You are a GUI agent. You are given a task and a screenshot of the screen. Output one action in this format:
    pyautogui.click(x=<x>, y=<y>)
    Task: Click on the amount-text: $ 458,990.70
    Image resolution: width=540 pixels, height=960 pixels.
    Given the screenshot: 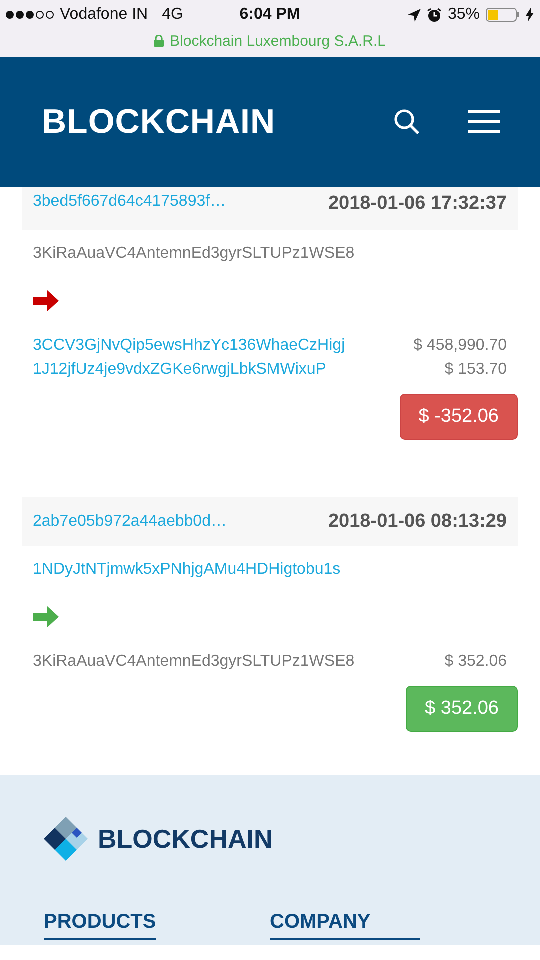 What is the action you would take?
    pyautogui.click(x=460, y=346)
    